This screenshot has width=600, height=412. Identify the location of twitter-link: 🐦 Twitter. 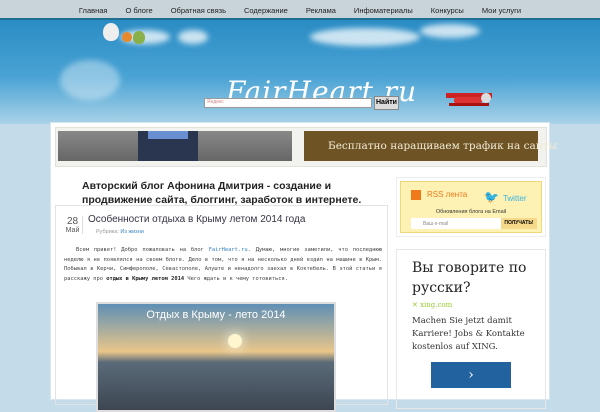
(505, 197).